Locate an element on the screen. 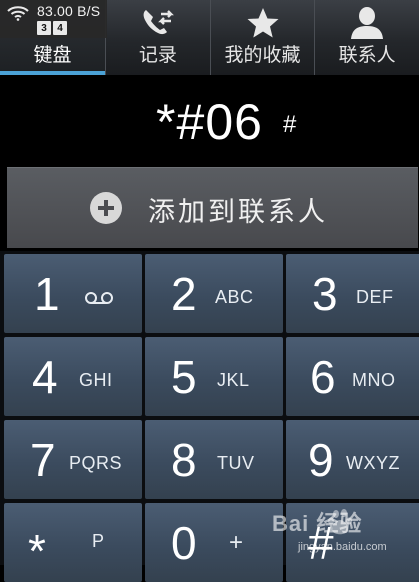 This screenshot has width=419, height=582. tab-contacts-label: 联系人 is located at coordinates (367, 55).